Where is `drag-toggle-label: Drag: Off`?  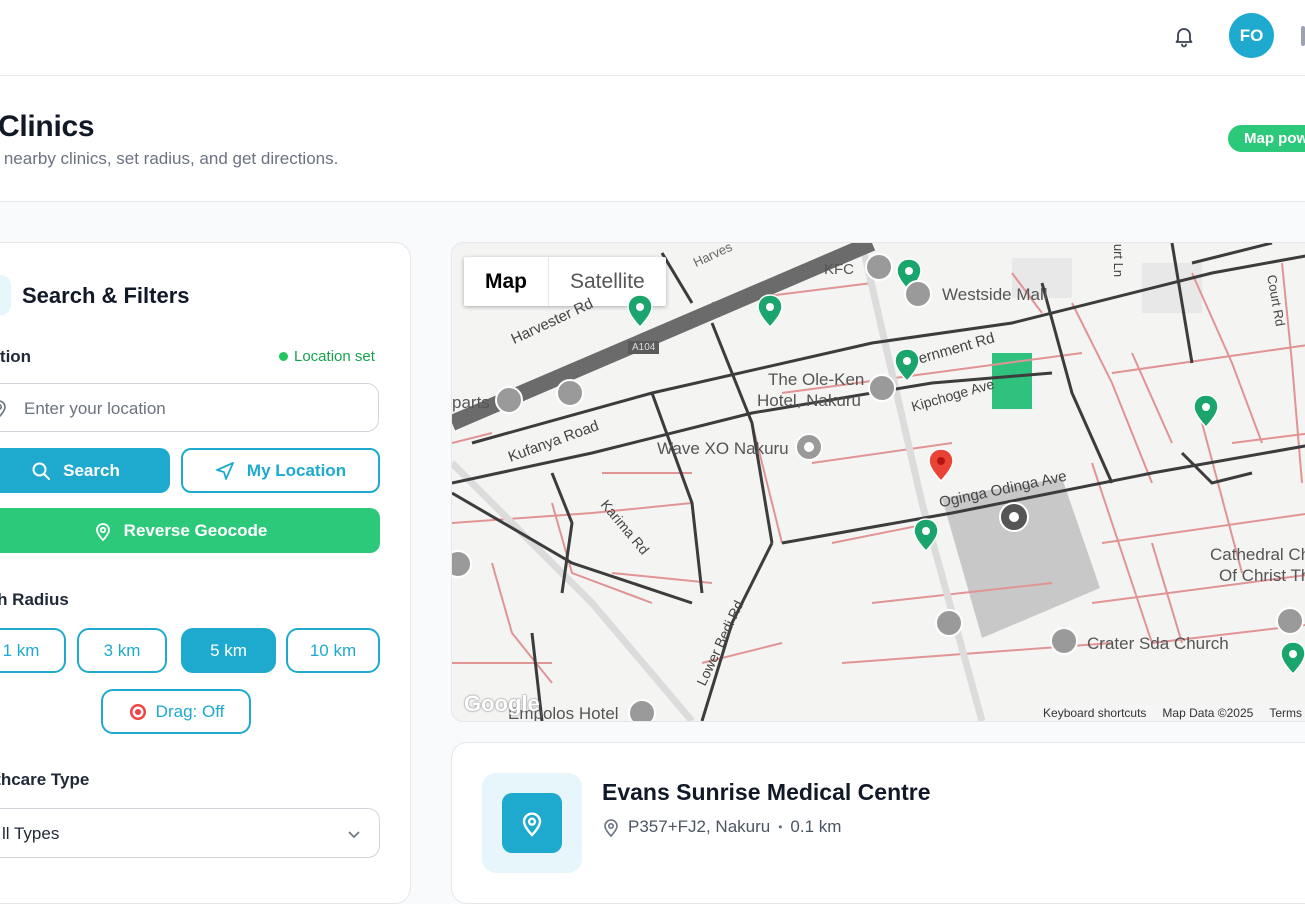
drag-toggle-label: Drag: Off is located at coordinates (190, 711).